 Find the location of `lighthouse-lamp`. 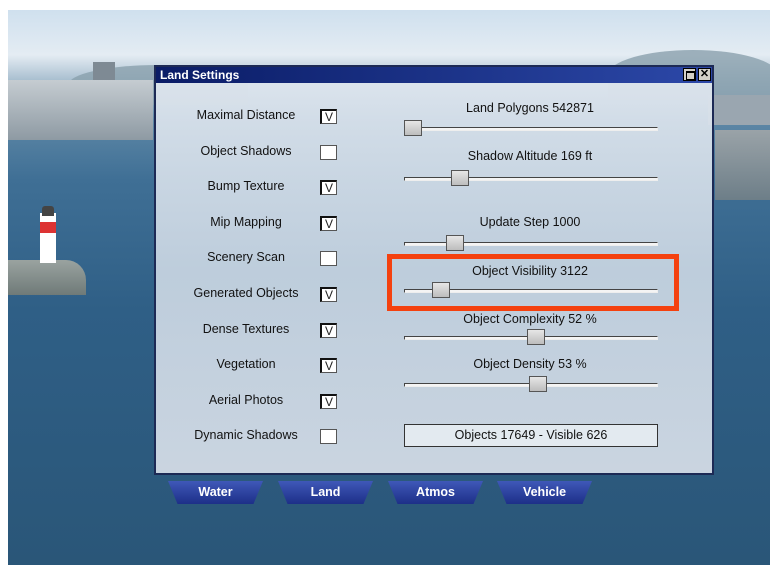

lighthouse-lamp is located at coordinates (48, 211).